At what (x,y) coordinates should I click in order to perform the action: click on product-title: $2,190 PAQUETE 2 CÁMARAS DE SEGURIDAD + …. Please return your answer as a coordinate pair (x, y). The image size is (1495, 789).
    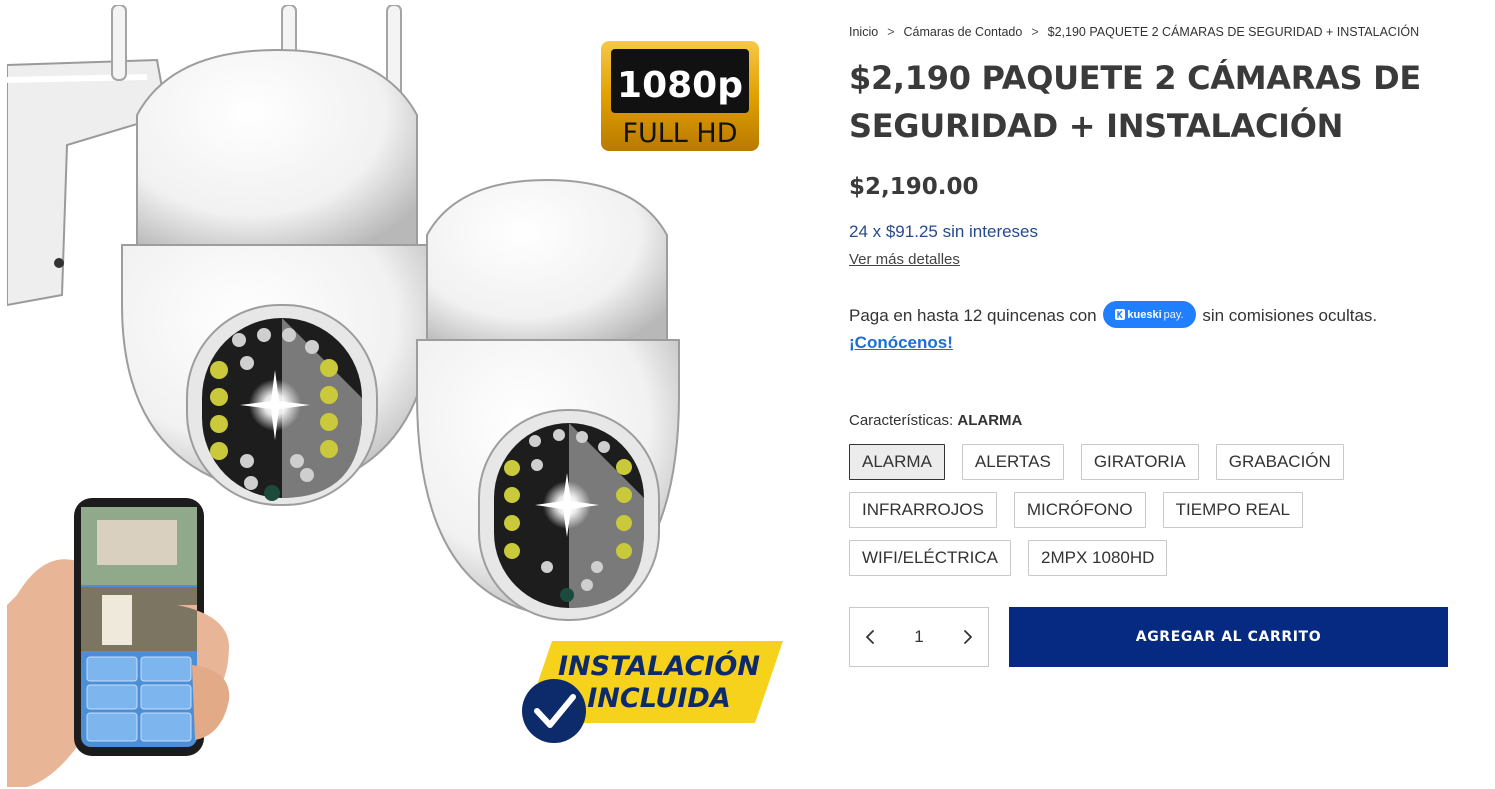
    Looking at the image, I should click on (1135, 102).